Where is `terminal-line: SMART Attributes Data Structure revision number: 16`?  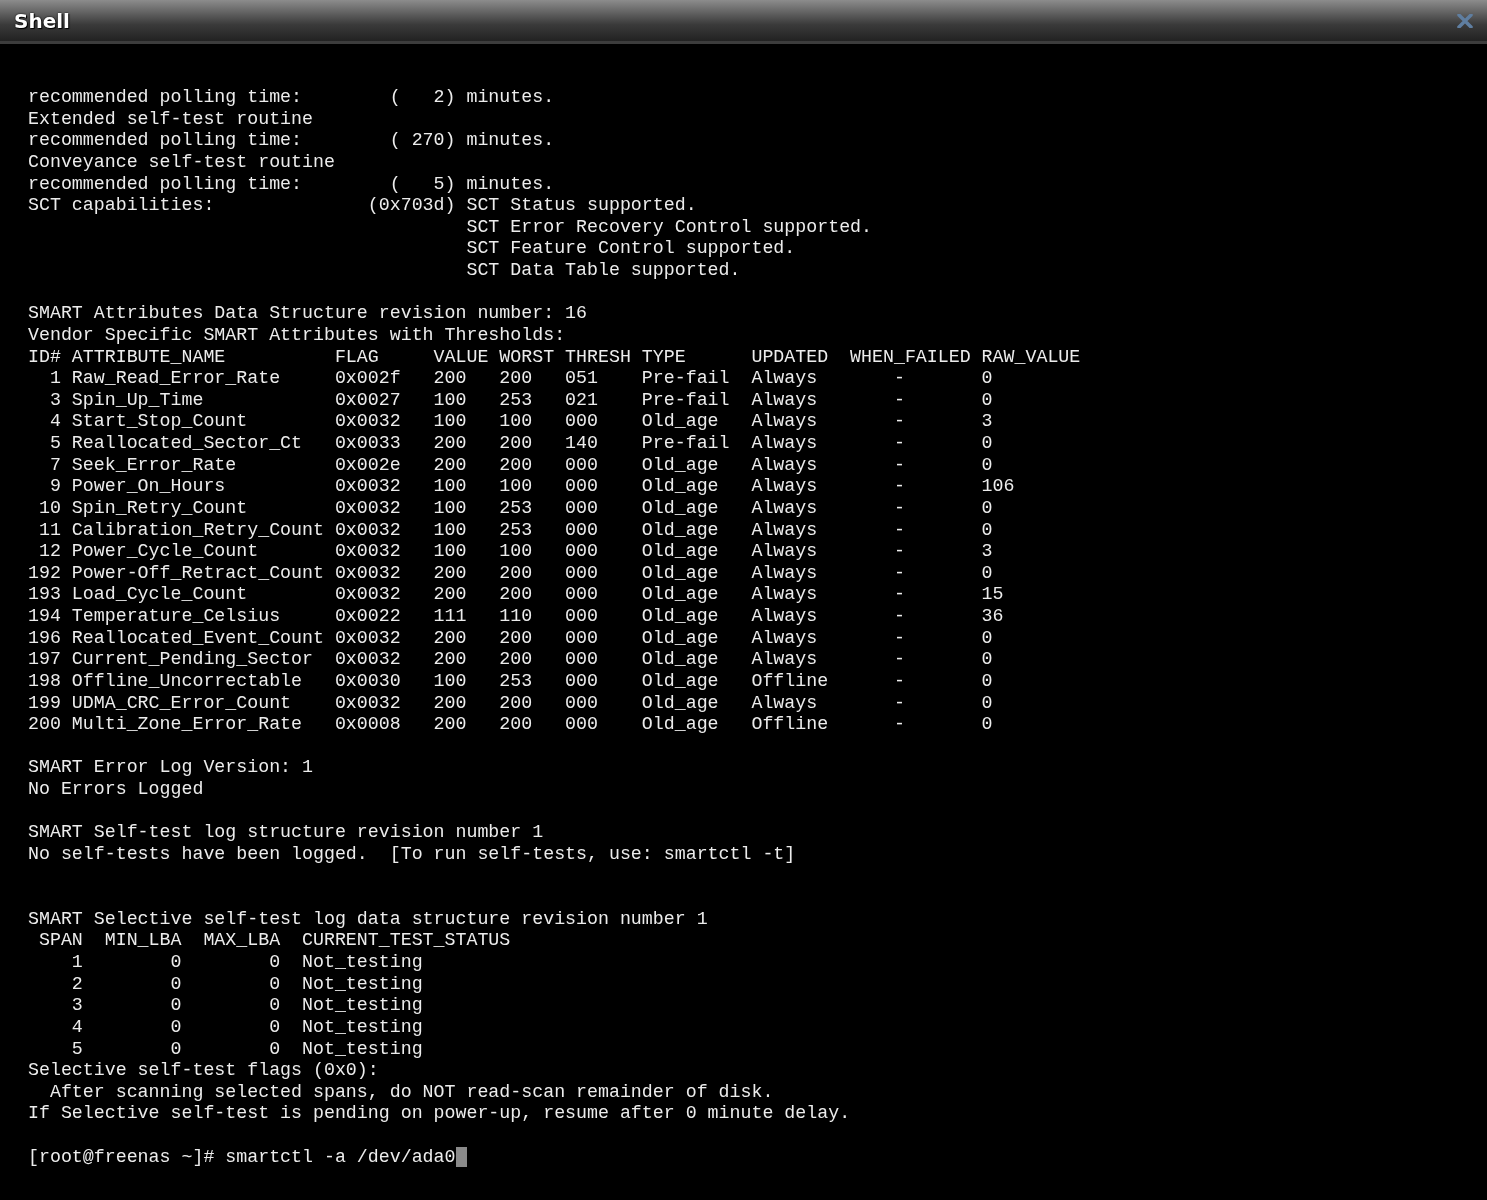 terminal-line: SMART Attributes Data Structure revision number: 16 is located at coordinates (308, 314).